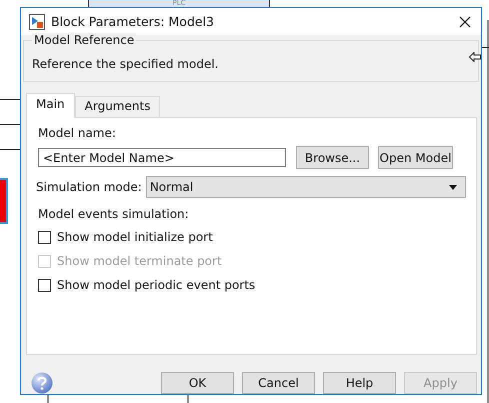  Describe the element at coordinates (114, 214) in the screenshot. I see `section-label: Model events simulation:` at that location.